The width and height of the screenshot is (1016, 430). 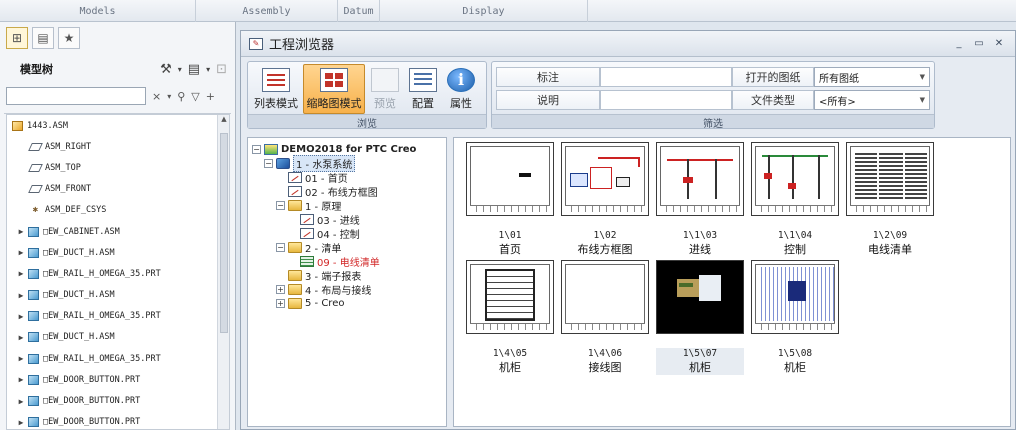 I want to click on ribbon-group-display: Display, so click(x=484, y=11).